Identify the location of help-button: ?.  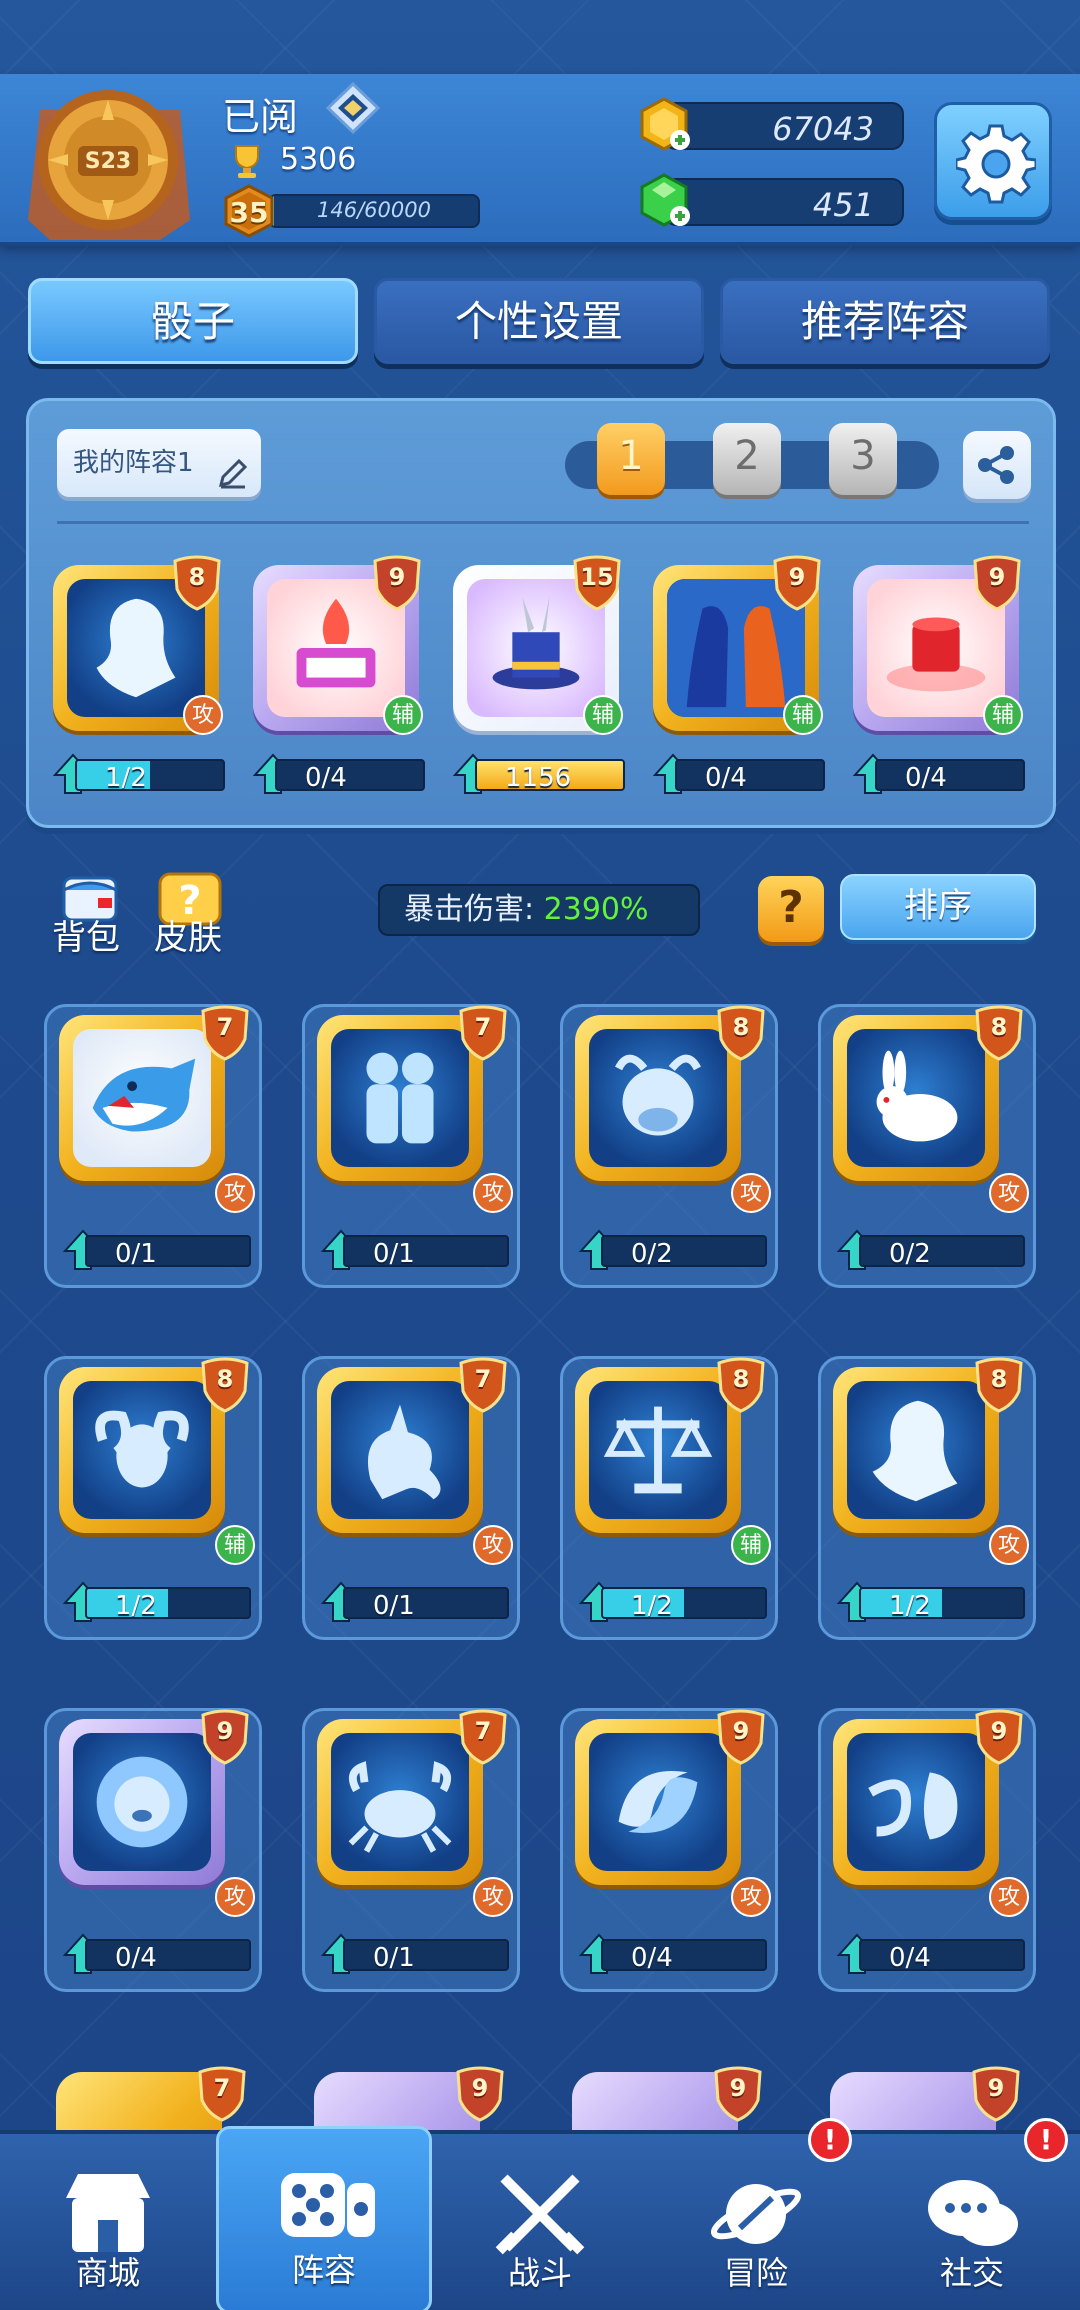
(791, 909).